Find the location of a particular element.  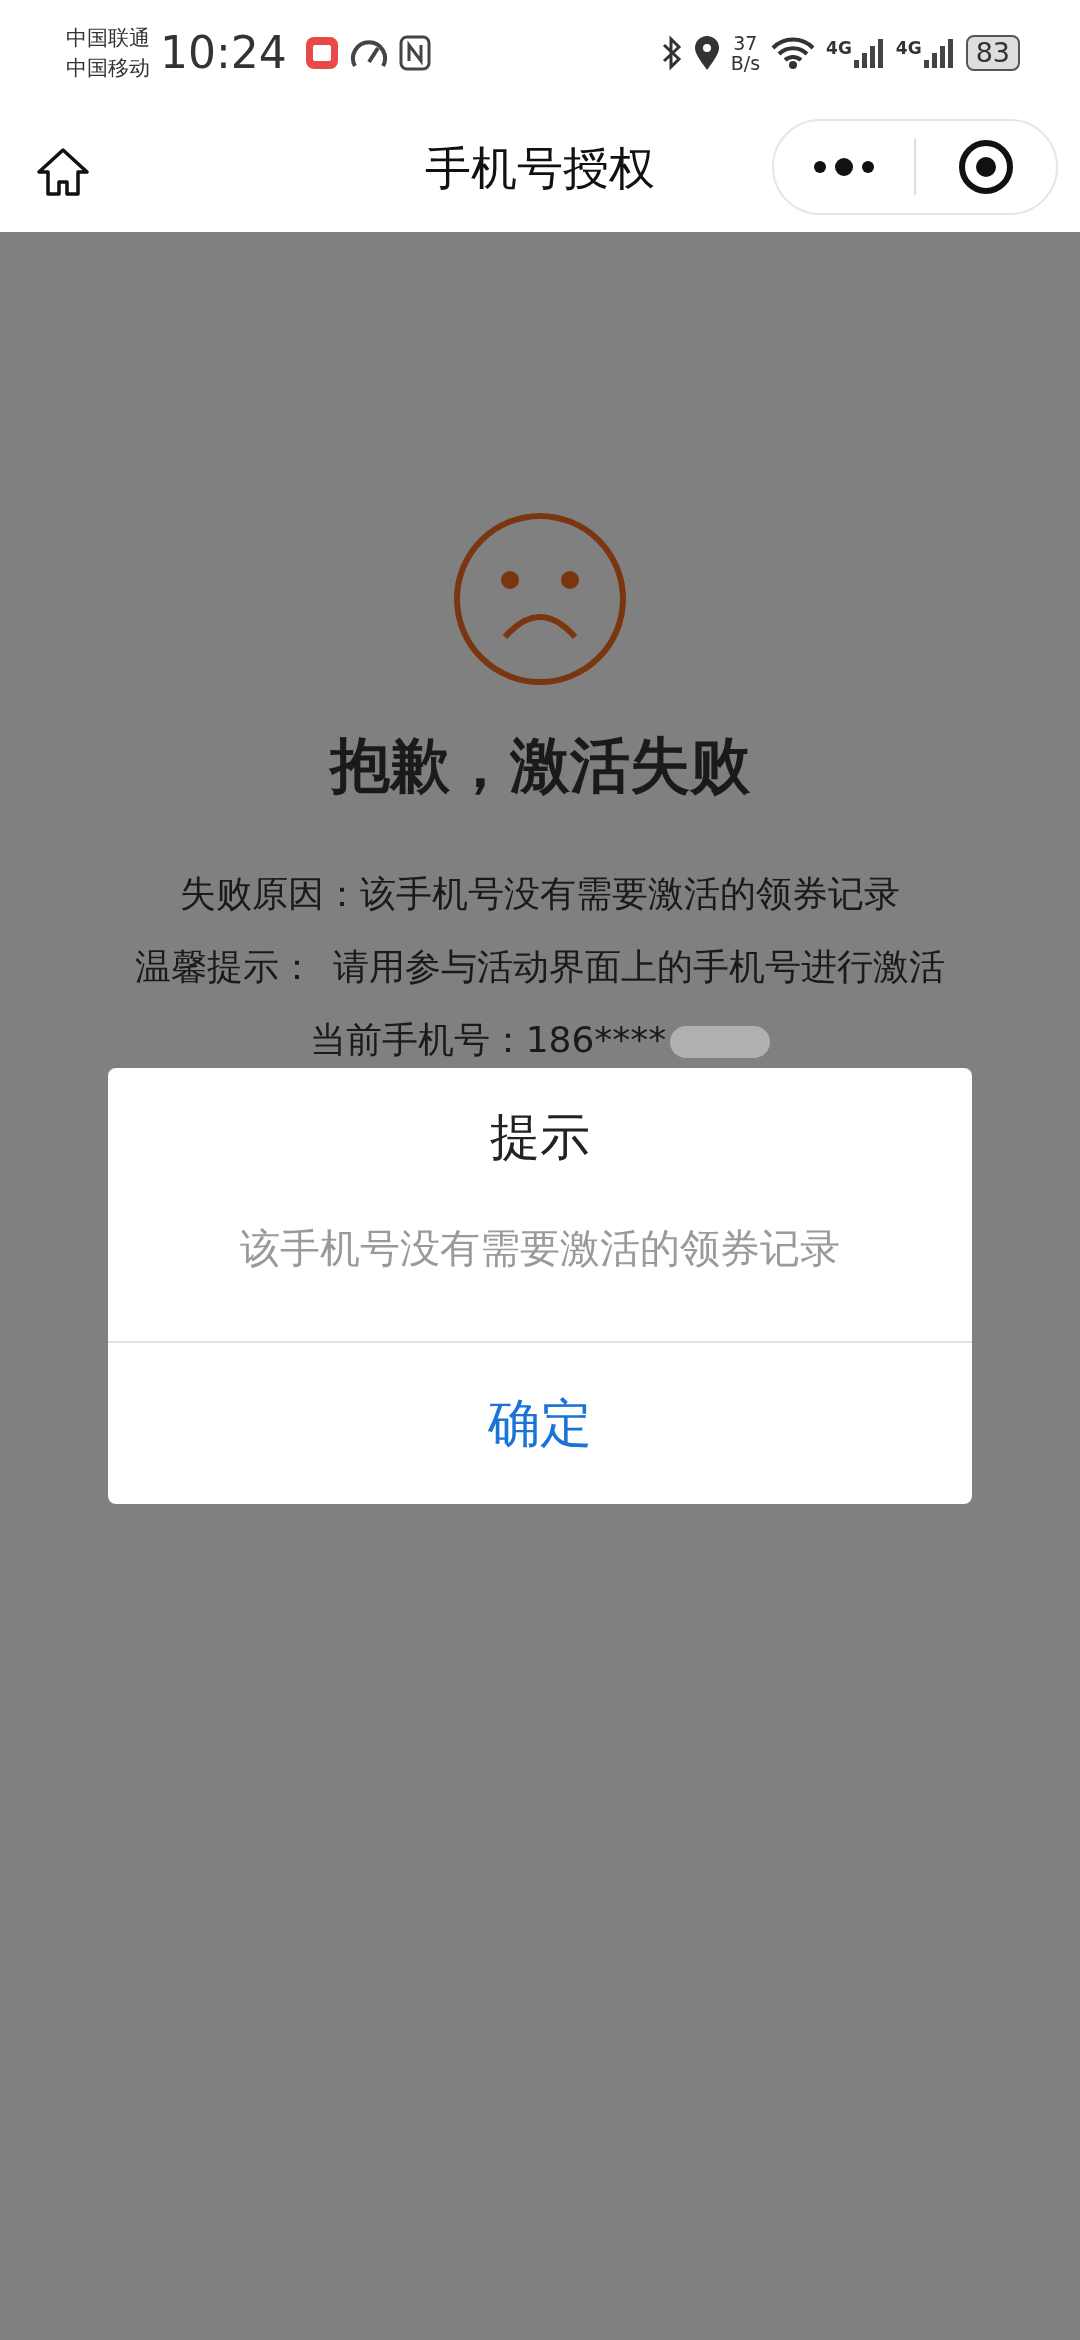

battery-indicator: 83 is located at coordinates (992, 52).